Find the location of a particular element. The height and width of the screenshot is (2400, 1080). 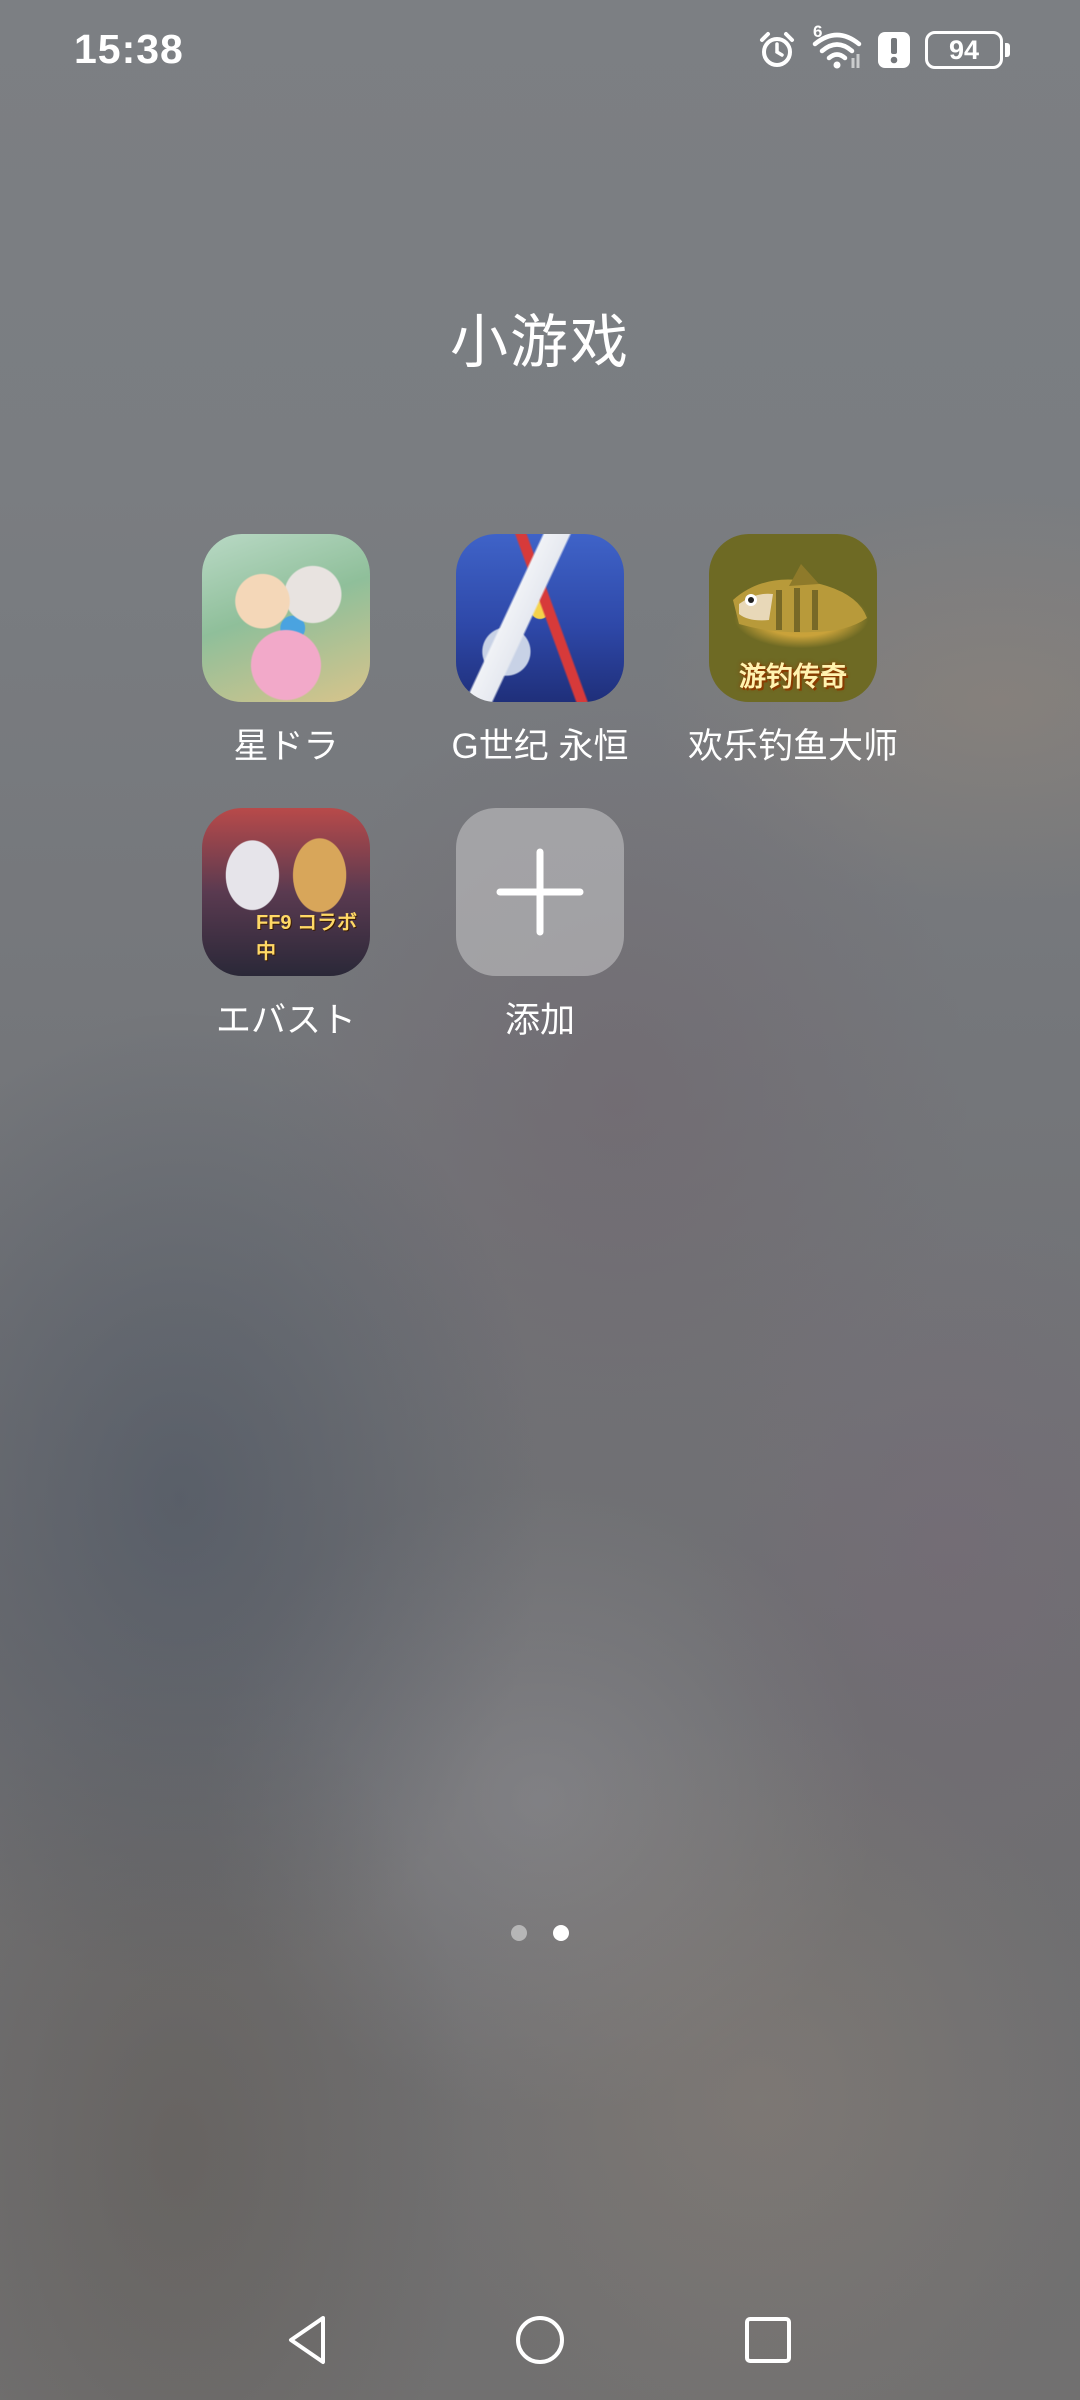

app-label: エバスト is located at coordinates (285, 1020).